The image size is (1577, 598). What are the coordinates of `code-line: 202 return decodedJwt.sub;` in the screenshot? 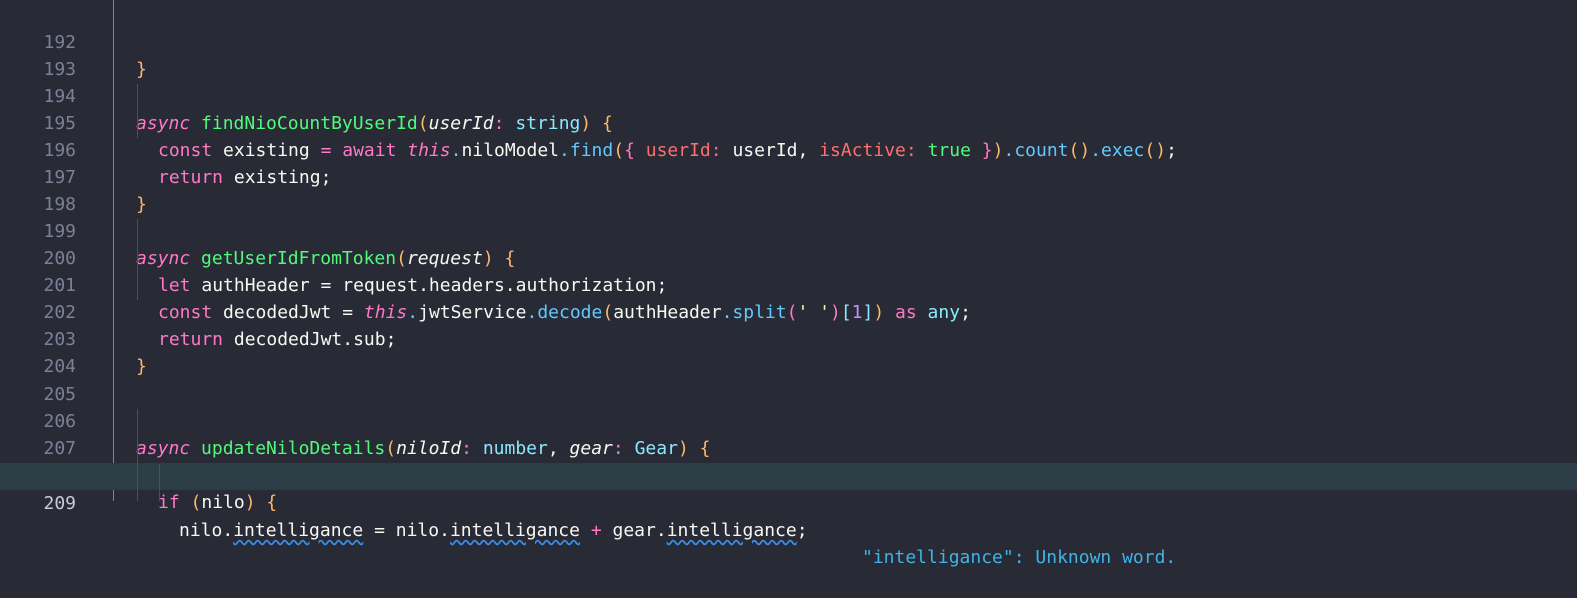 It's located at (788, 311).